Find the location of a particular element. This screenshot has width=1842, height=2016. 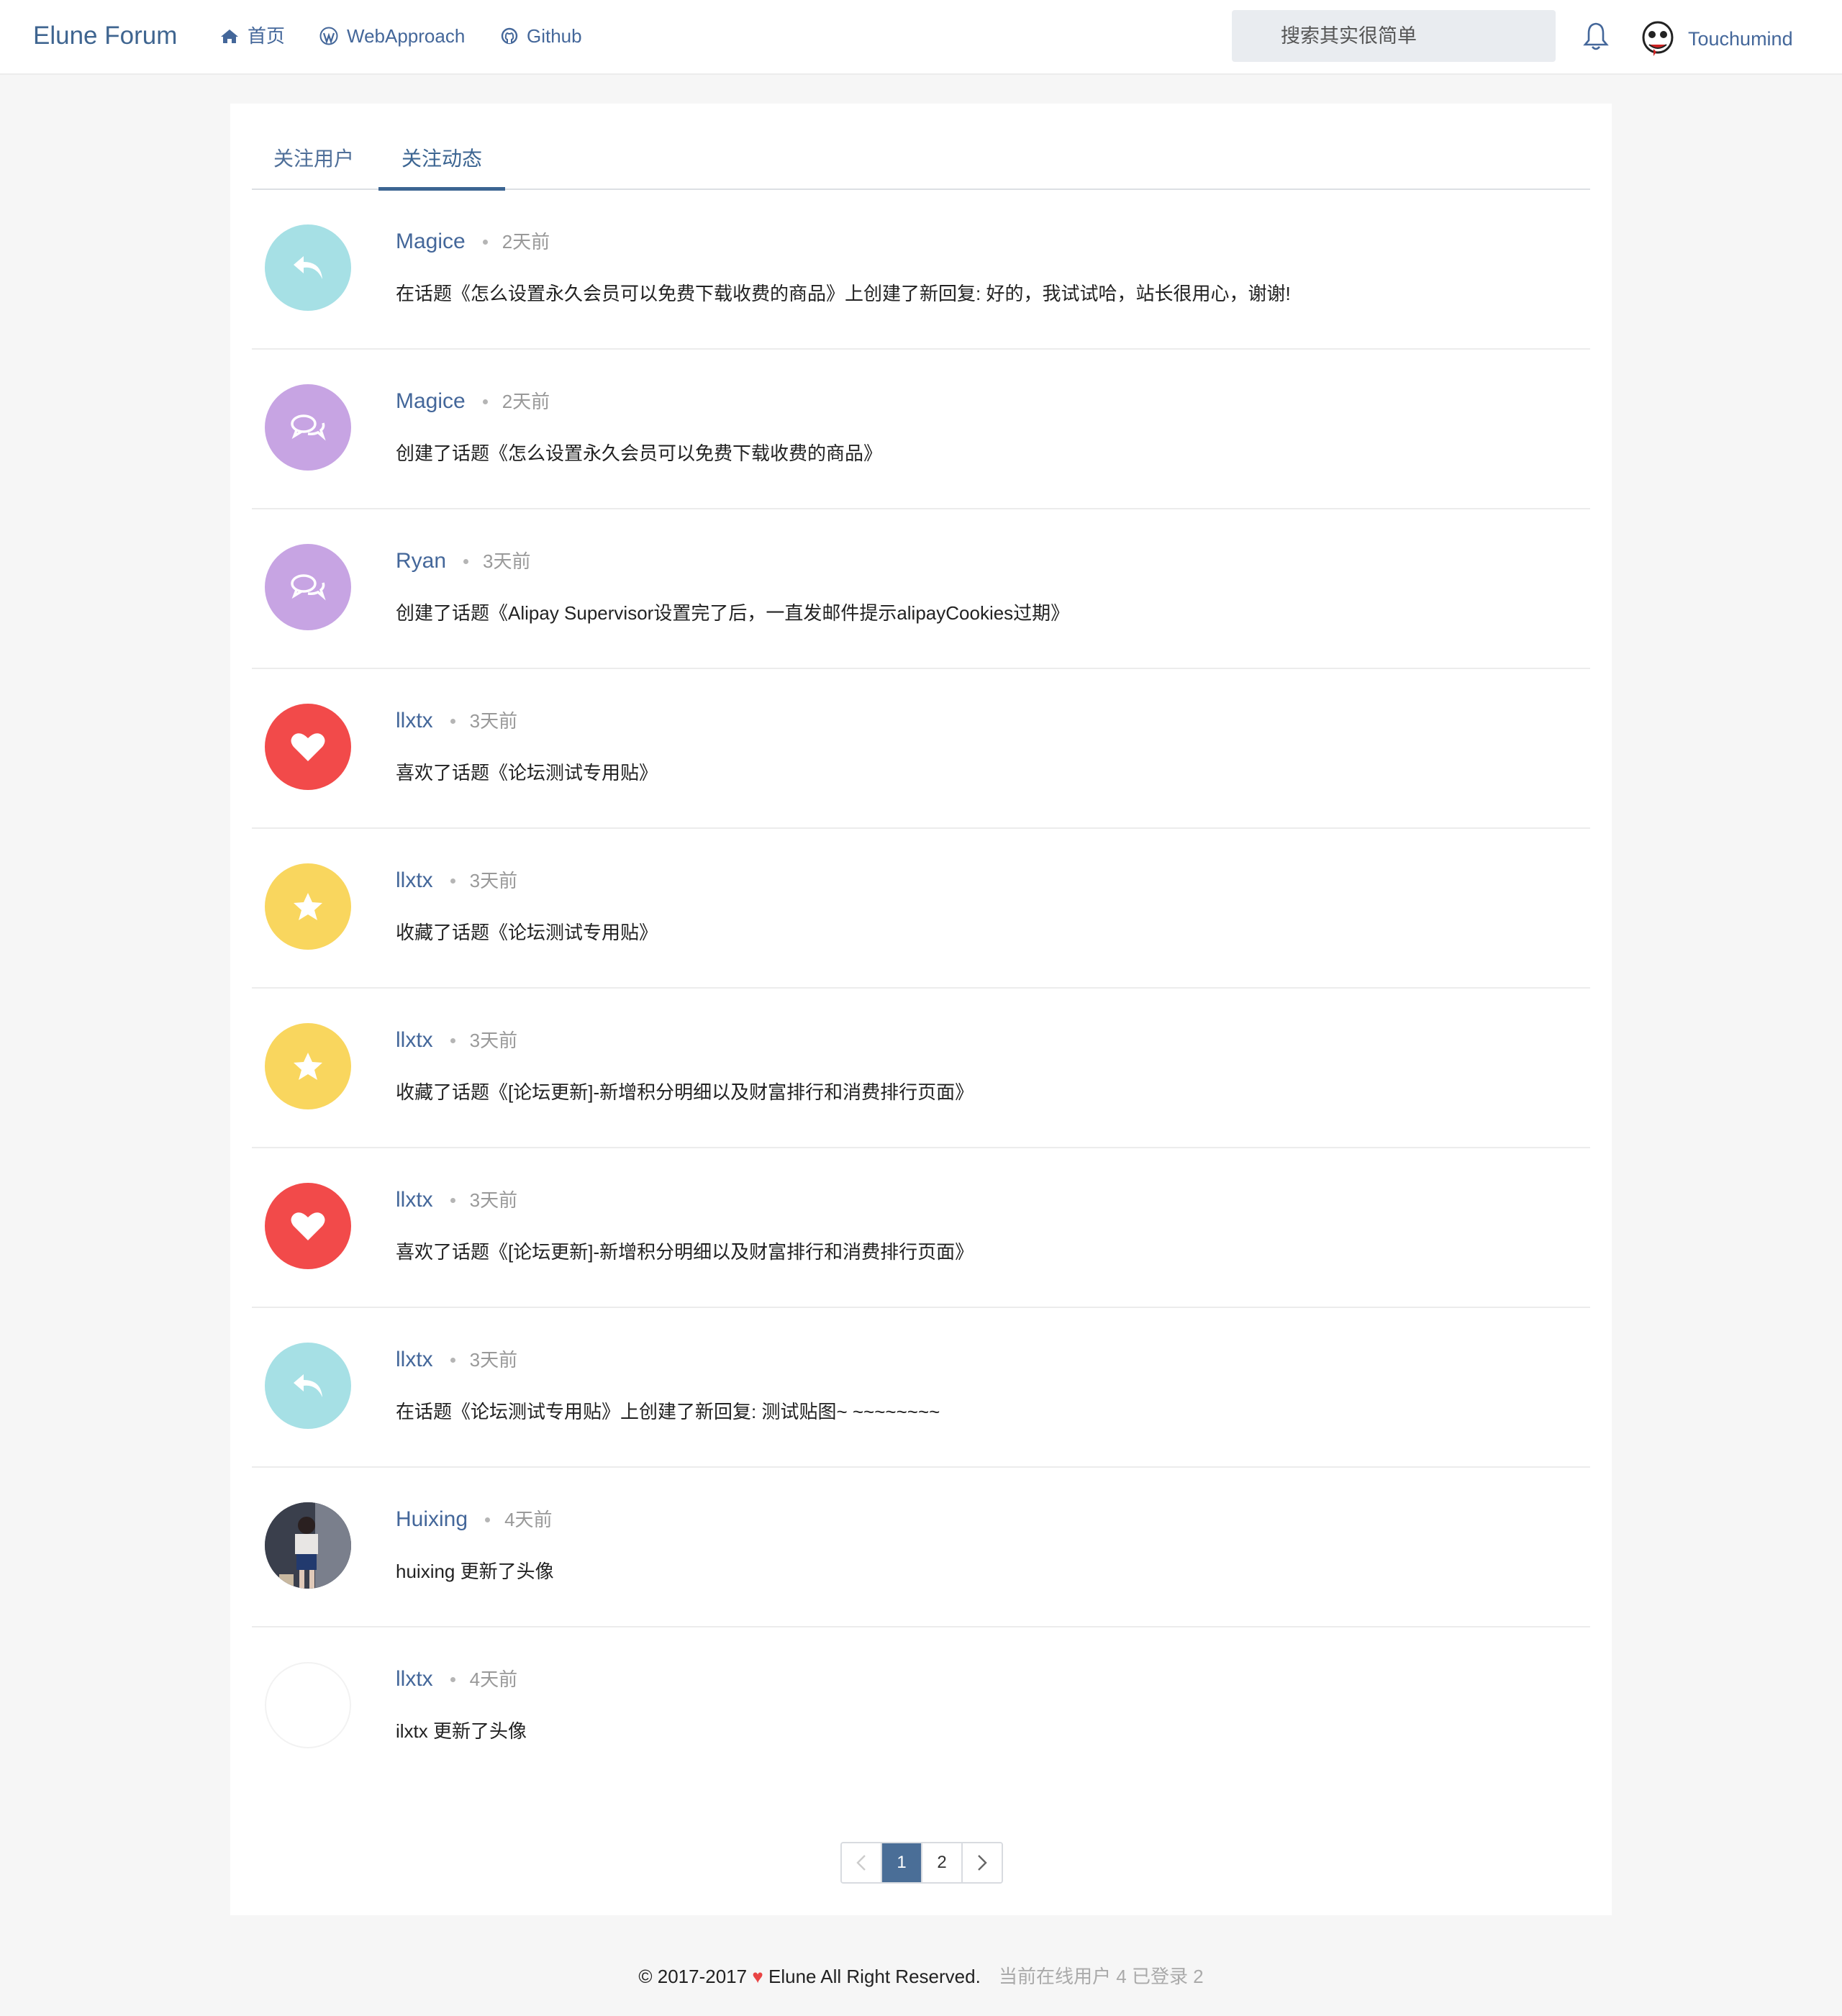

github-icon is located at coordinates (509, 36).